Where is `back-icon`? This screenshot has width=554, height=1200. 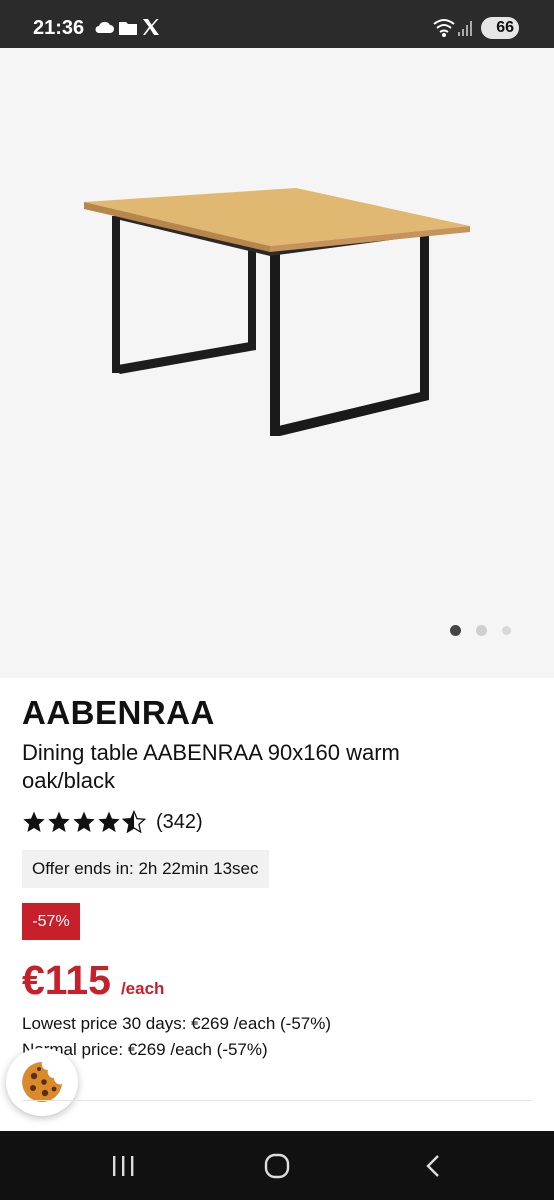
back-icon is located at coordinates (432, 1166).